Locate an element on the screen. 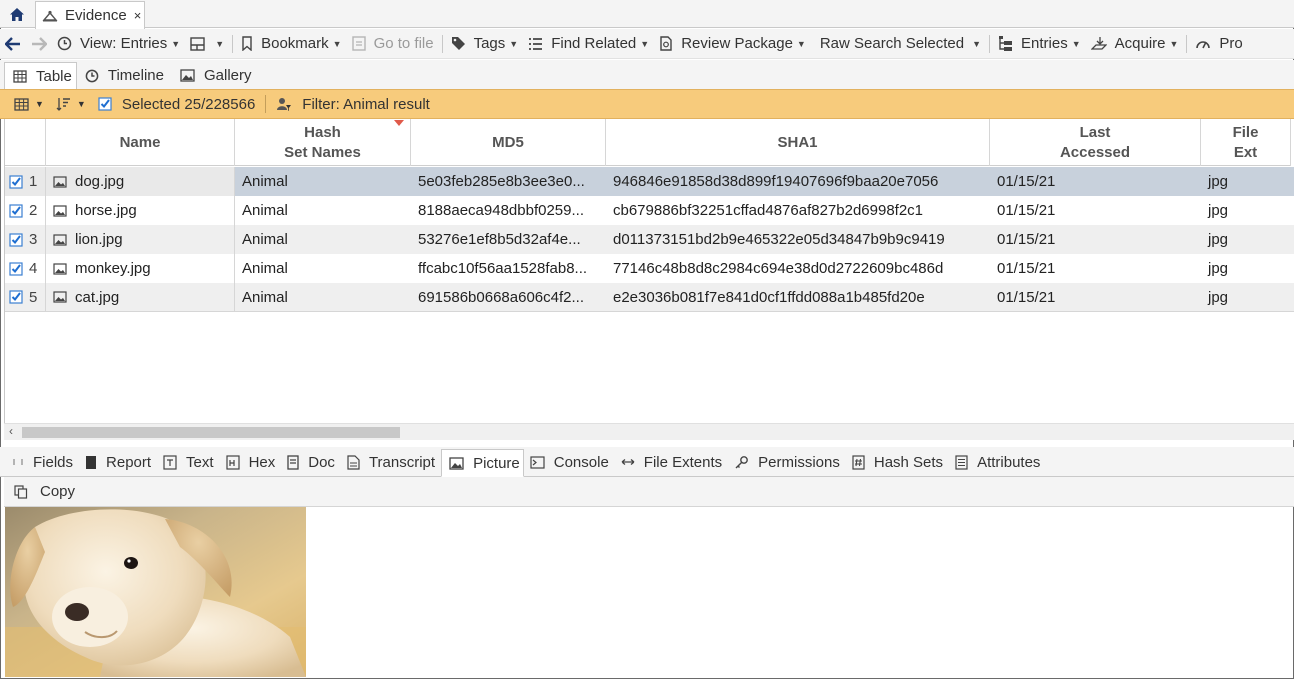  picture-toolbar: Copy is located at coordinates (649, 492).